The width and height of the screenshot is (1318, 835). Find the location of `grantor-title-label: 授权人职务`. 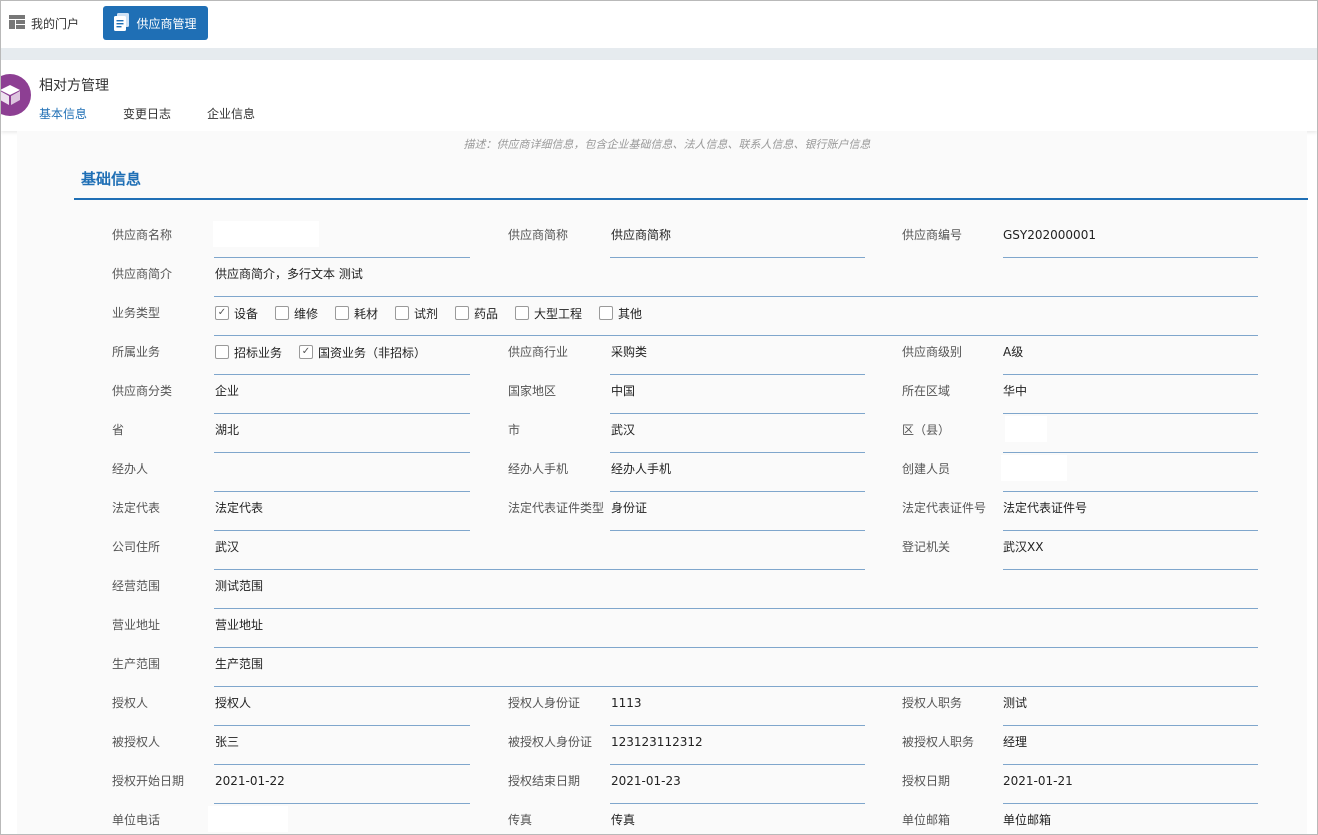

grantor-title-label: 授权人职务 is located at coordinates (932, 703).